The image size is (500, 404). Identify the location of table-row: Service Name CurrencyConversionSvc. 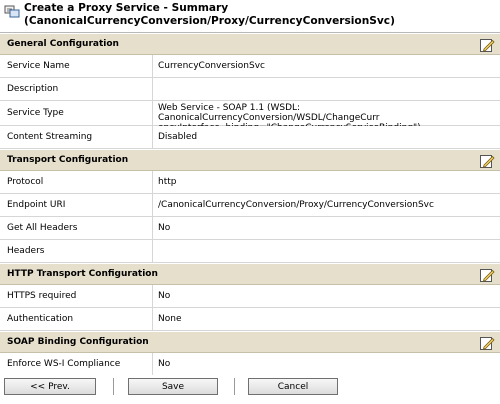
(250, 66).